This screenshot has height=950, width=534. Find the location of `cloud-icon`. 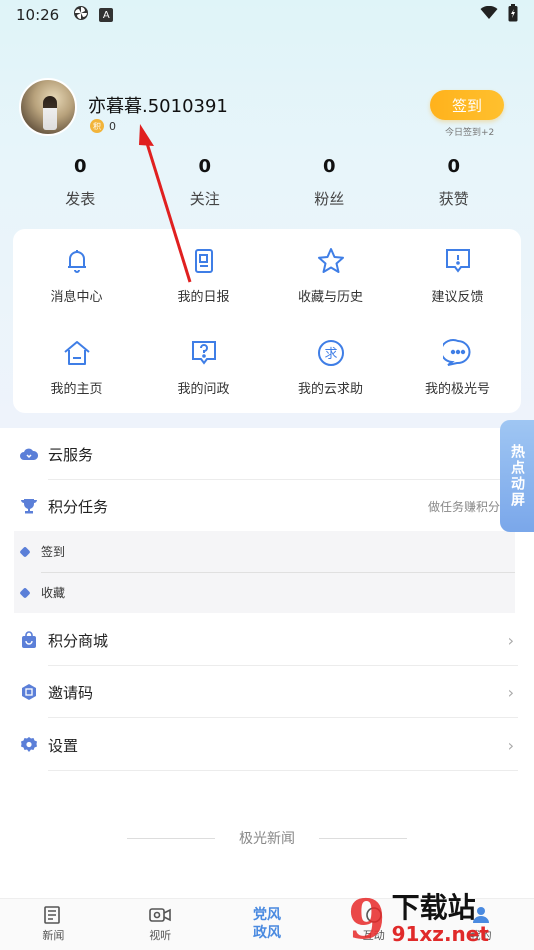

cloud-icon is located at coordinates (29, 454).